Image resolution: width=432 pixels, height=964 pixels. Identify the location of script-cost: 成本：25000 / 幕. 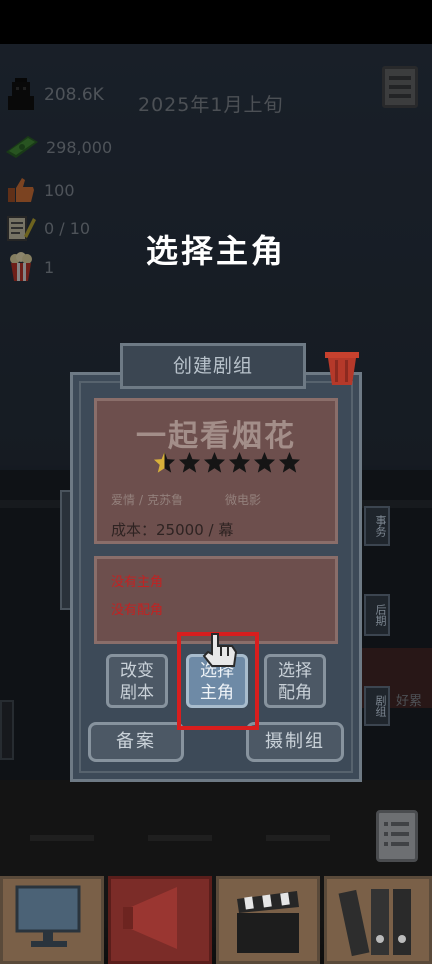
(172, 529).